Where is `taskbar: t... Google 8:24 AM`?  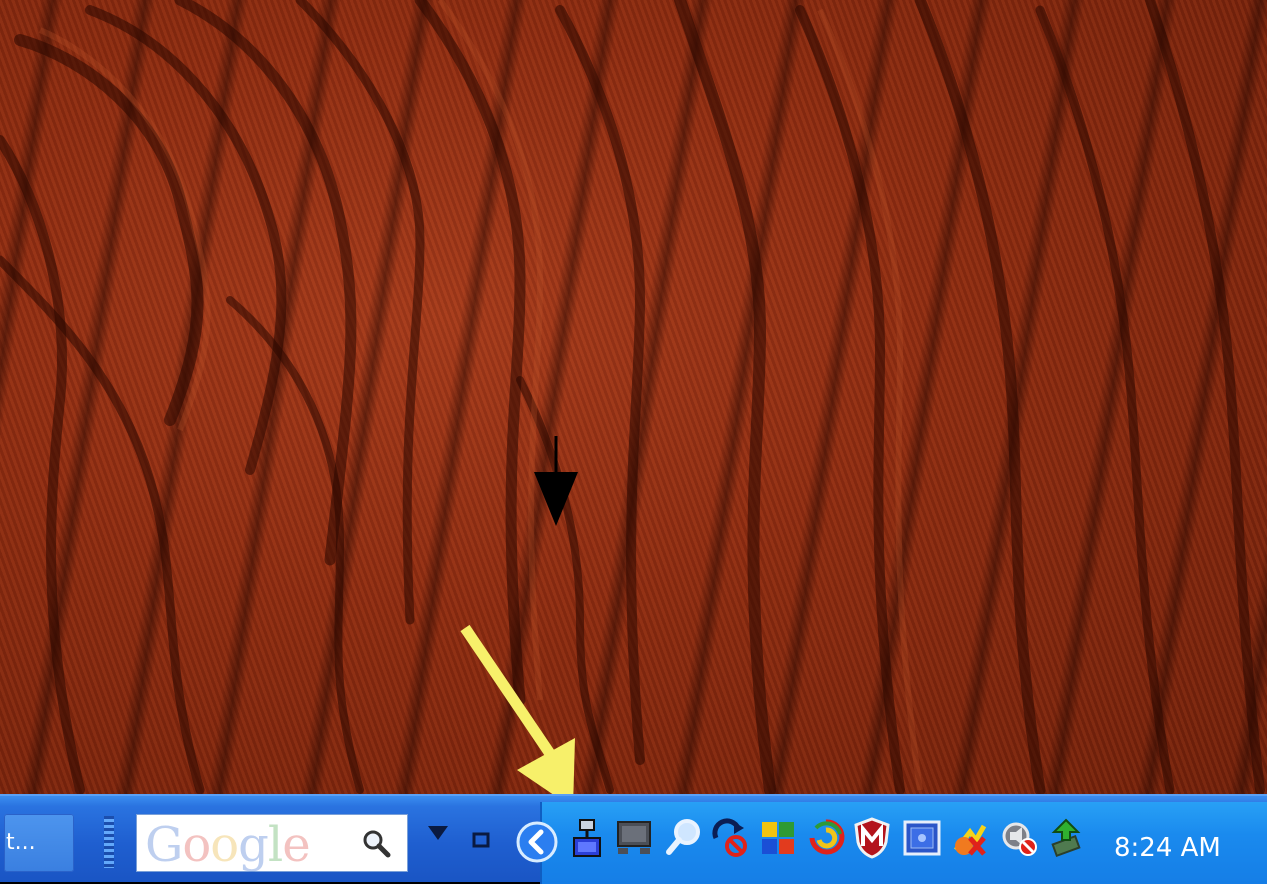 taskbar: t... Google 8:24 AM is located at coordinates (633, 839).